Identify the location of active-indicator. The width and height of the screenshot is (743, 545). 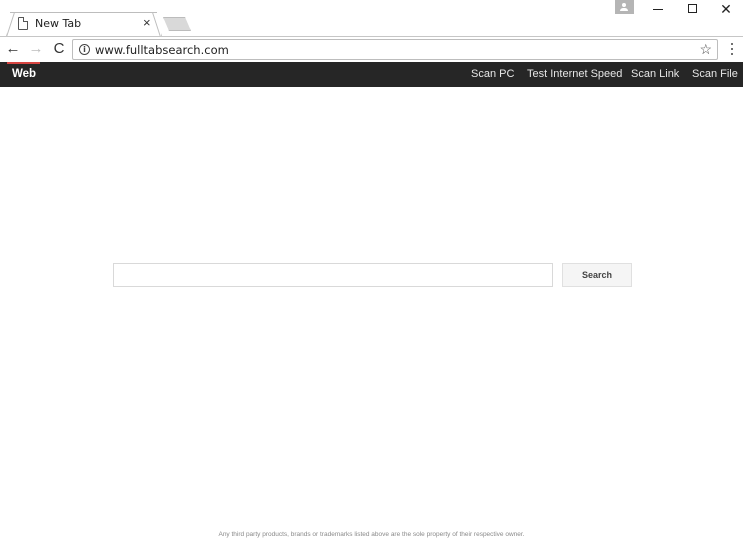
(23, 63).